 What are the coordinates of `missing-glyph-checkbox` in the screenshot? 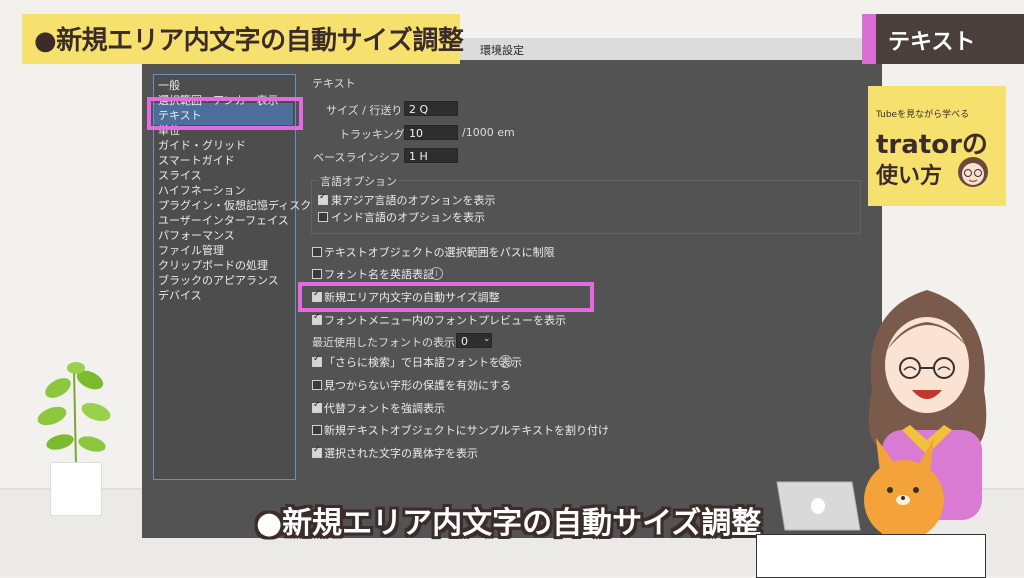 It's located at (317, 385).